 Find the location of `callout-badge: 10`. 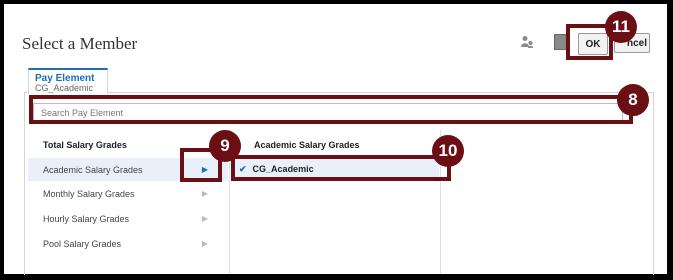

callout-badge: 10 is located at coordinates (448, 151).